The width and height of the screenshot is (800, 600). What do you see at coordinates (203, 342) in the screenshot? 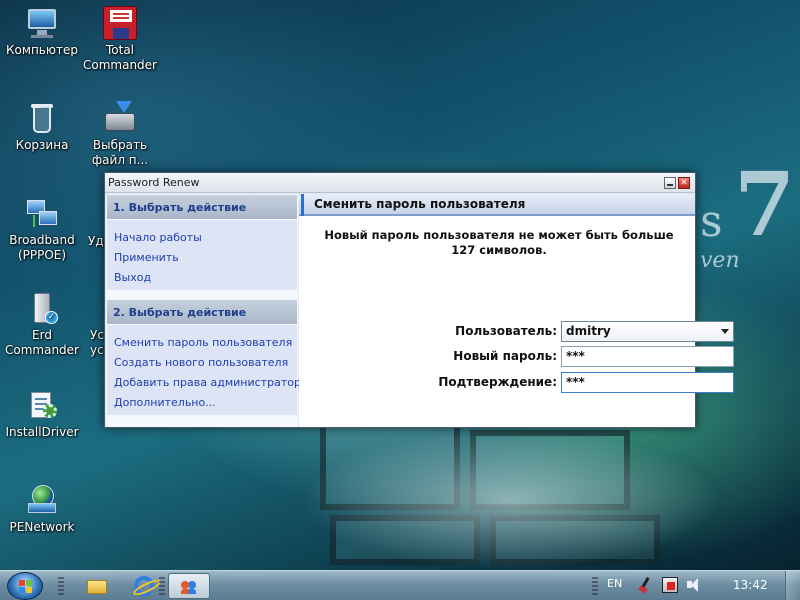
I see `sidebar-link-change-password: Сменить пароль пользователя` at bounding box center [203, 342].